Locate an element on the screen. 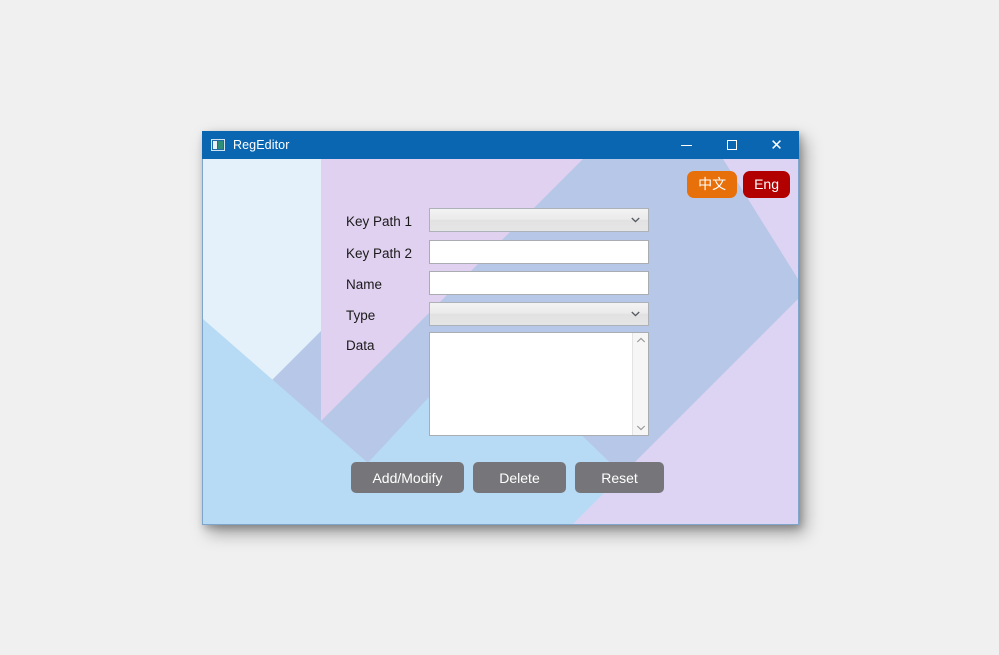 The image size is (999, 655). name-input is located at coordinates (539, 283).